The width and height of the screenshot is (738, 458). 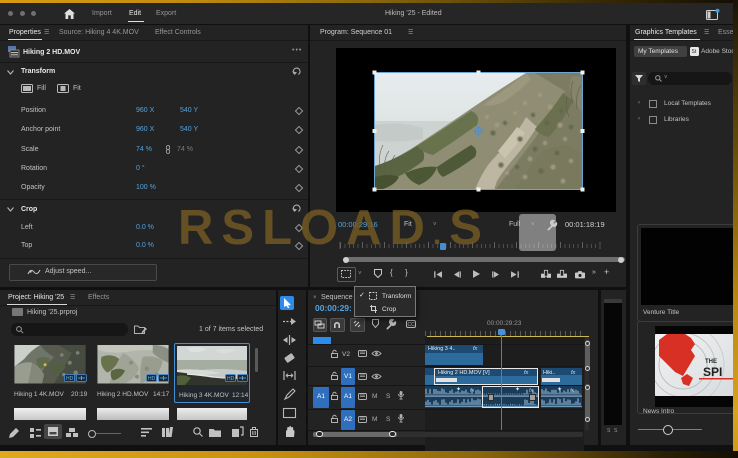 I want to click on svg-text: SPI, so click(x=712, y=372).